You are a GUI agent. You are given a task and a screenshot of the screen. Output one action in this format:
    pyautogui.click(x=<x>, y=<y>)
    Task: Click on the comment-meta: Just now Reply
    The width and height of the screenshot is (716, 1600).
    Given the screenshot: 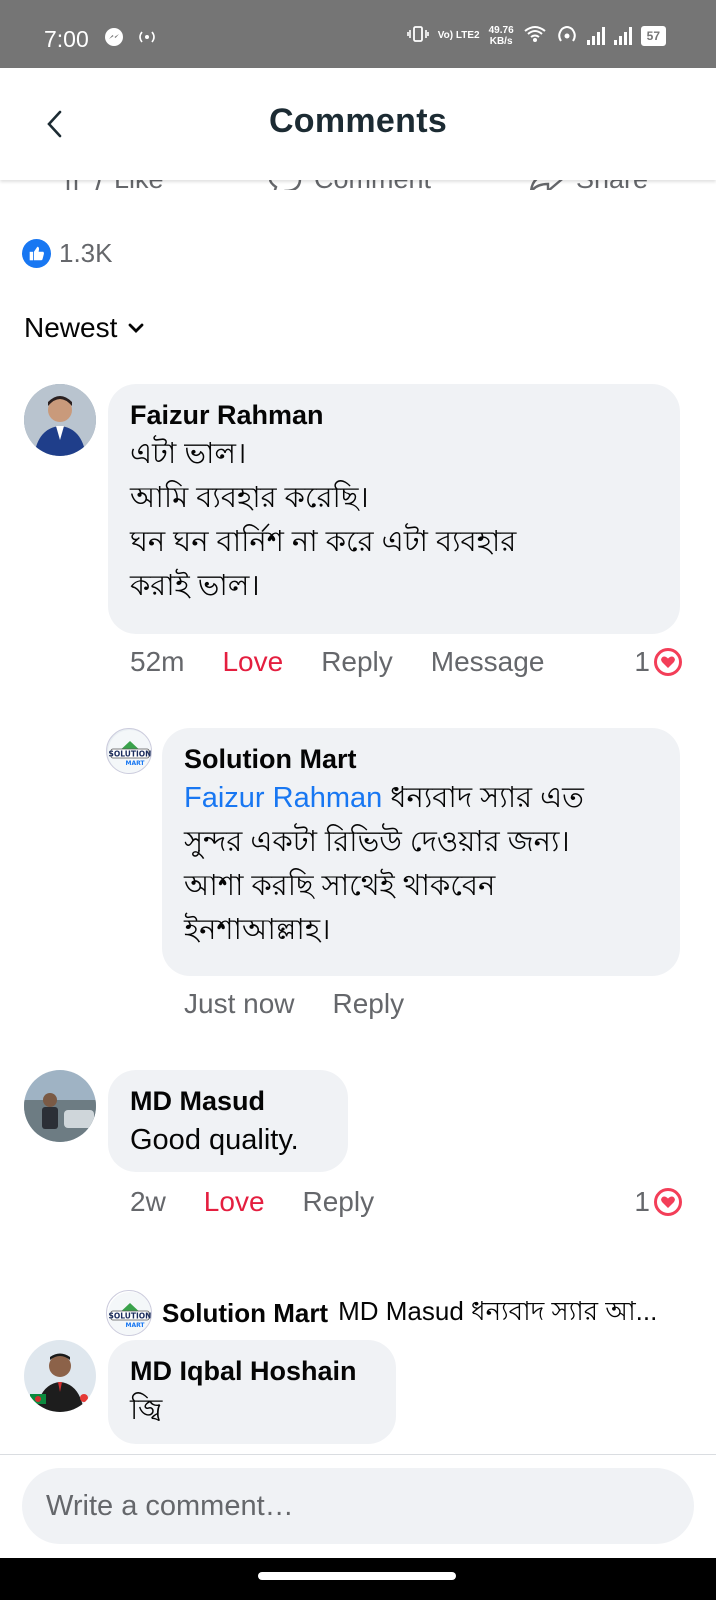 What is the action you would take?
    pyautogui.click(x=313, y=1004)
    